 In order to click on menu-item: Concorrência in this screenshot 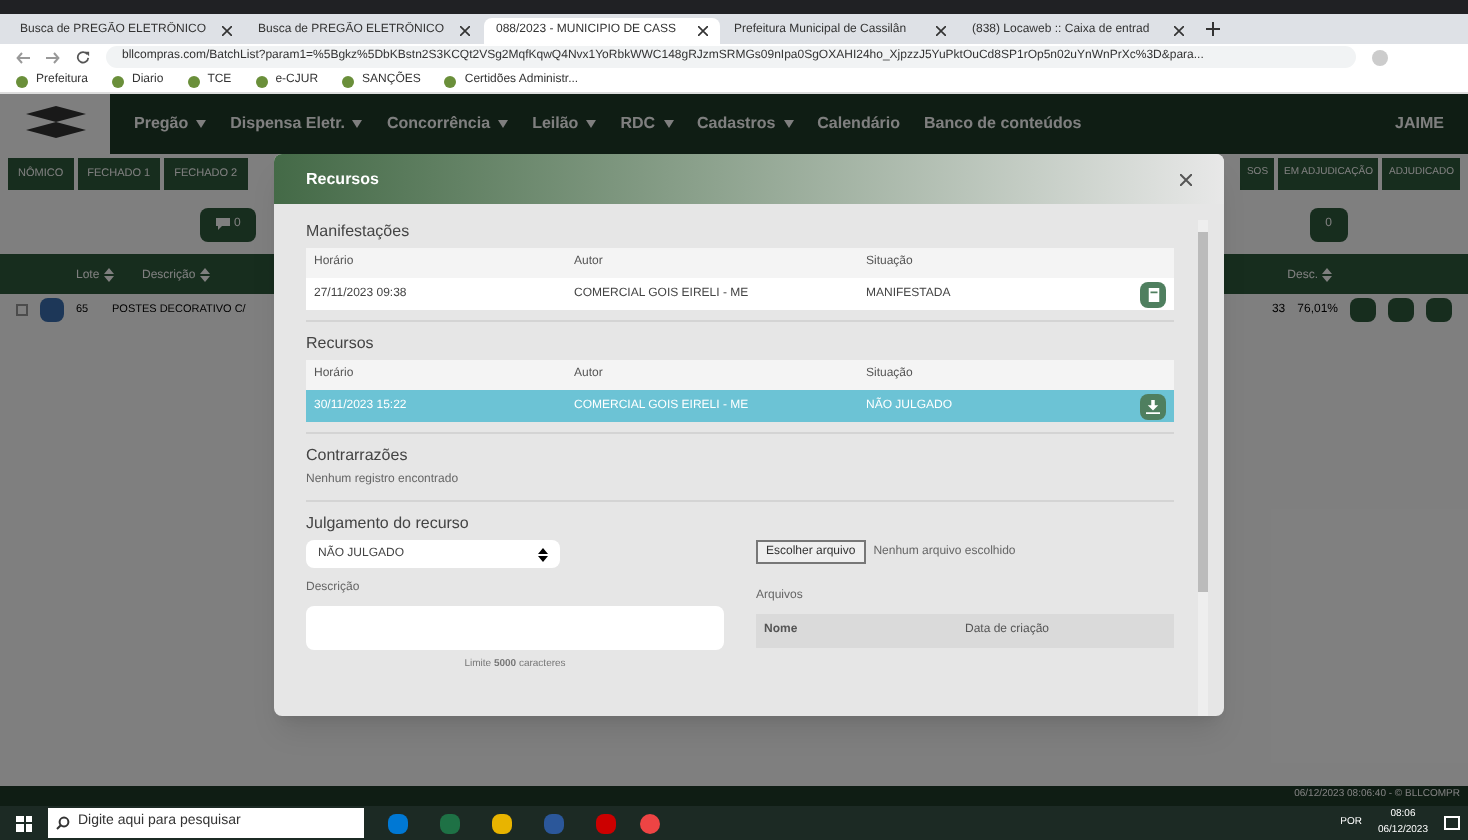, I will do `click(447, 124)`.